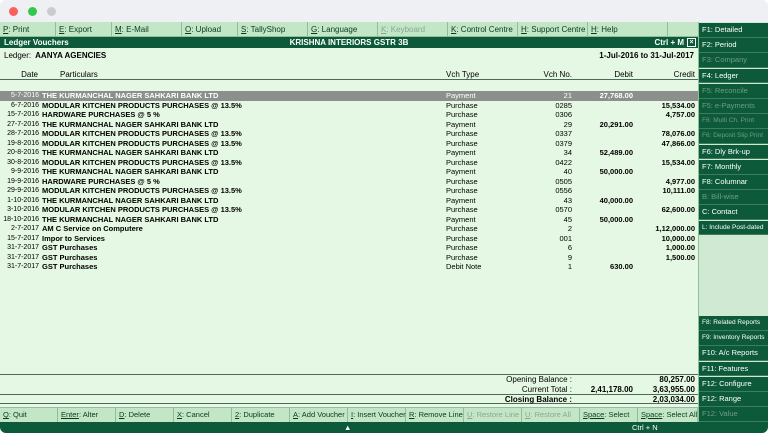 Image resolution: width=768 pixels, height=433 pixels. Describe the element at coordinates (565, 238) in the screenshot. I see `cell-vch-no: 001` at that location.